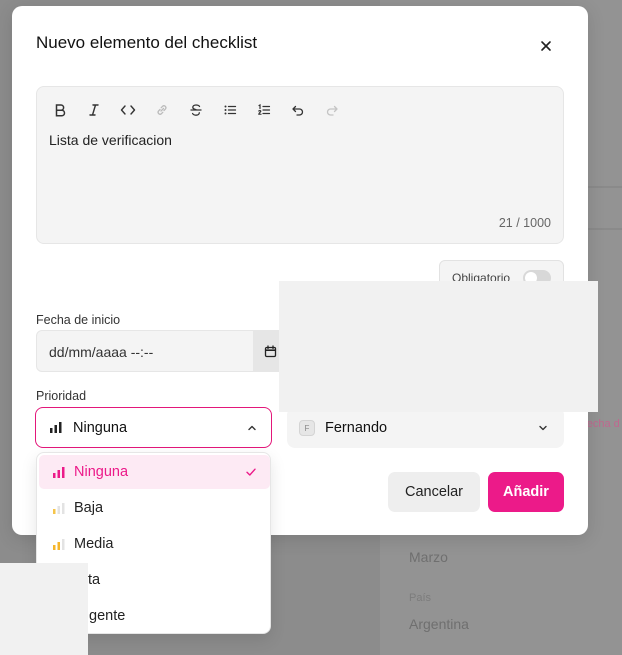 The image size is (622, 655). I want to click on close-icon, so click(546, 46).